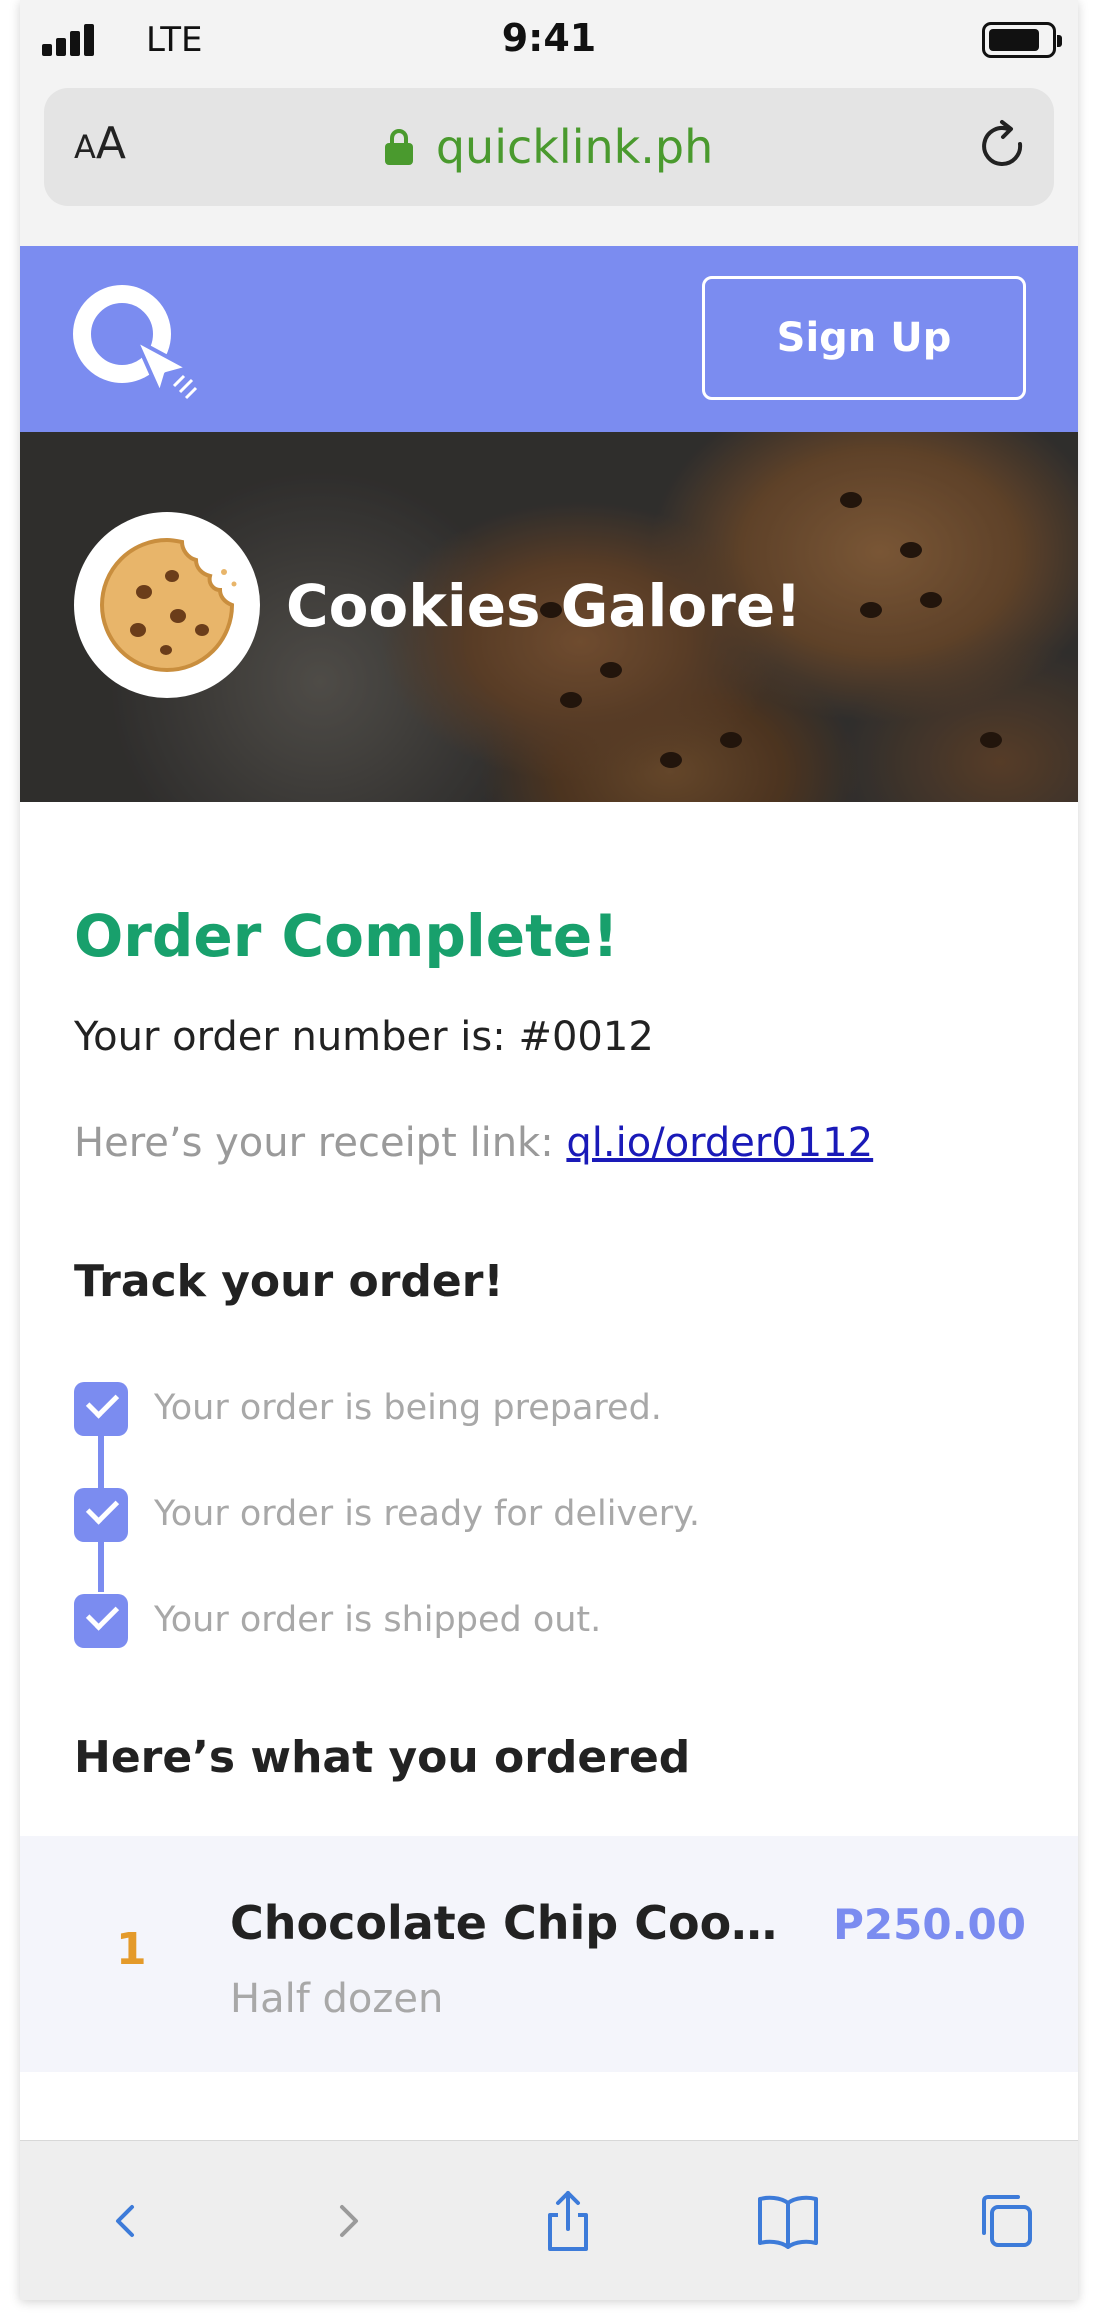 This screenshot has height=2324, width=1096. I want to click on item-price: P250.00, so click(929, 1924).